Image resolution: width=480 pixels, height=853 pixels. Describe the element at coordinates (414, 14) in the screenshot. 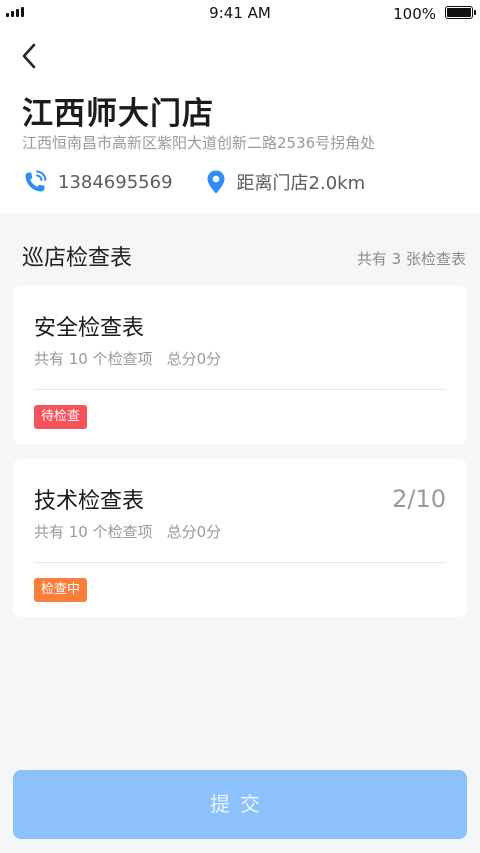

I see `battery-percentage: 100%` at that location.